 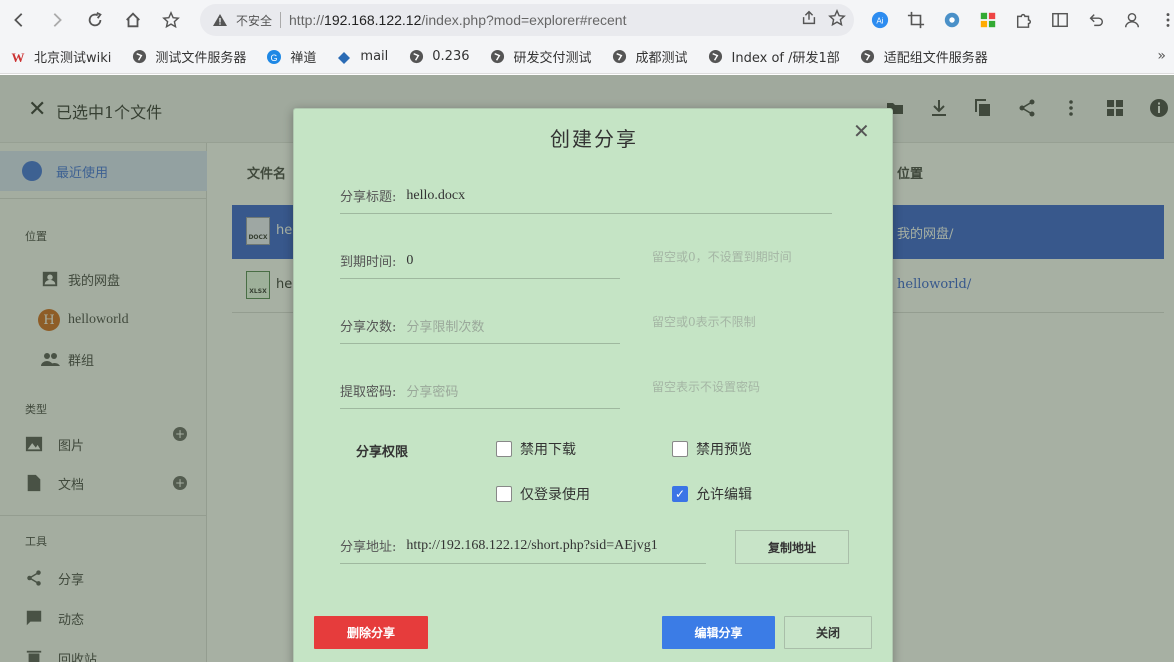 What do you see at coordinates (220, 20) in the screenshot?
I see `warning-icon` at bounding box center [220, 20].